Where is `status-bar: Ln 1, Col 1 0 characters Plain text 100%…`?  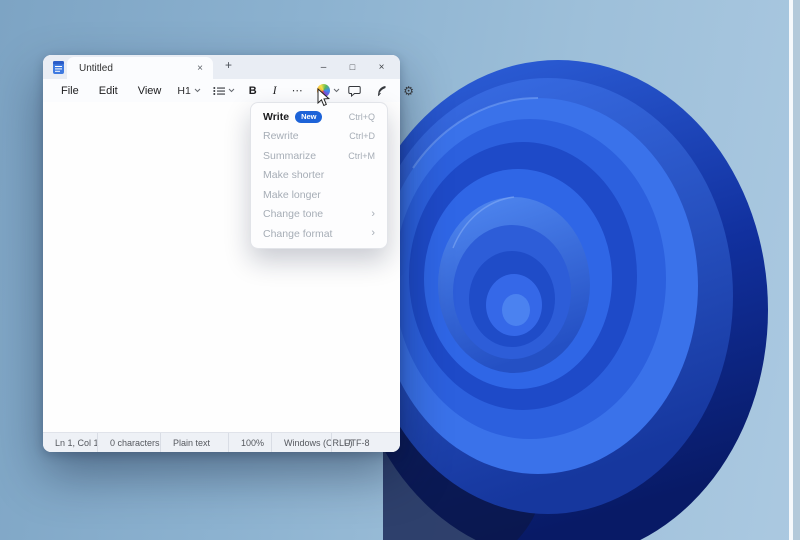 status-bar: Ln 1, Col 1 0 characters Plain text 100%… is located at coordinates (221, 442).